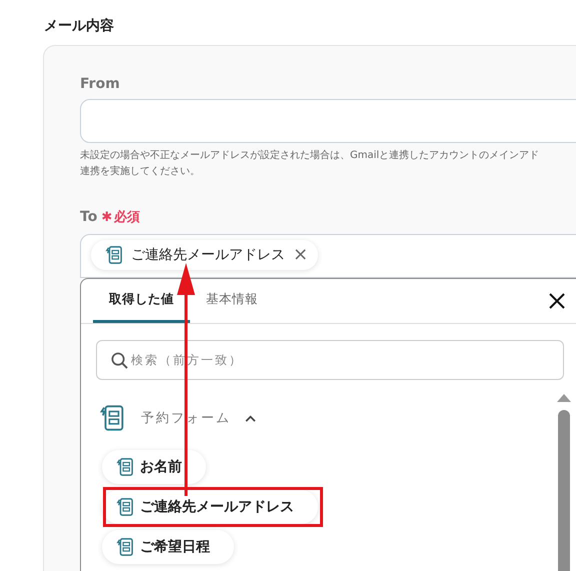 The height and width of the screenshot is (571, 576). Describe the element at coordinates (140, 171) in the screenshot. I see `help-text: 連携を実施してください。` at that location.